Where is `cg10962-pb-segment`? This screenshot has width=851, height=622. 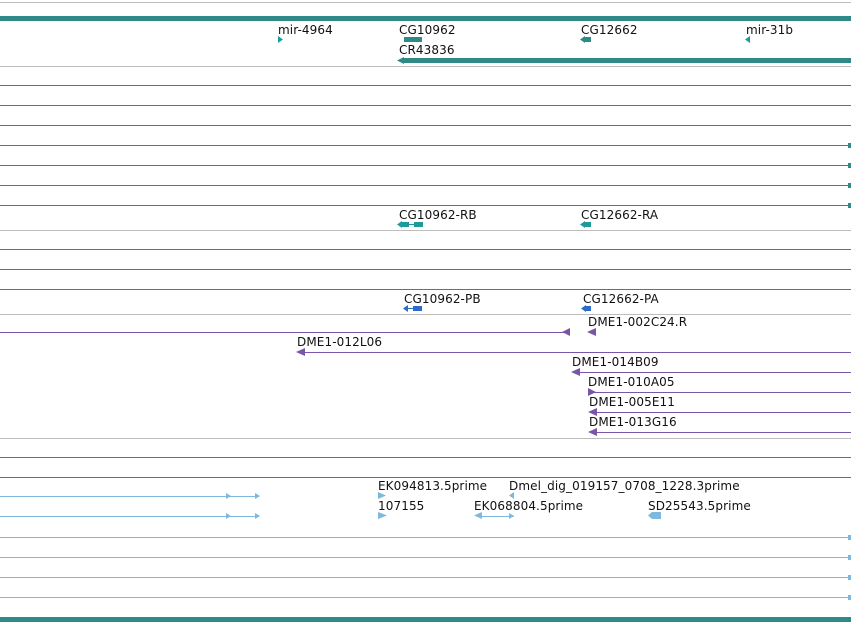 cg10962-pb-segment is located at coordinates (417, 308).